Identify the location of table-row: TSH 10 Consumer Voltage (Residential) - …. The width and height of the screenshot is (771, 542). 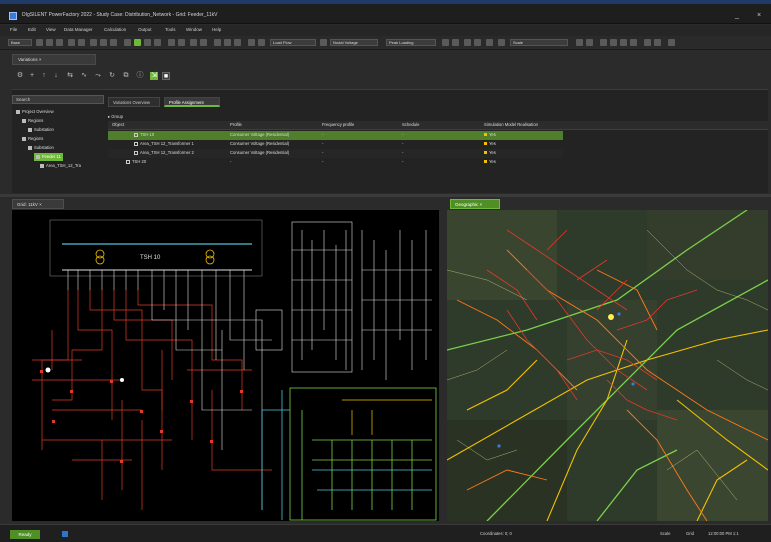
(335, 135).